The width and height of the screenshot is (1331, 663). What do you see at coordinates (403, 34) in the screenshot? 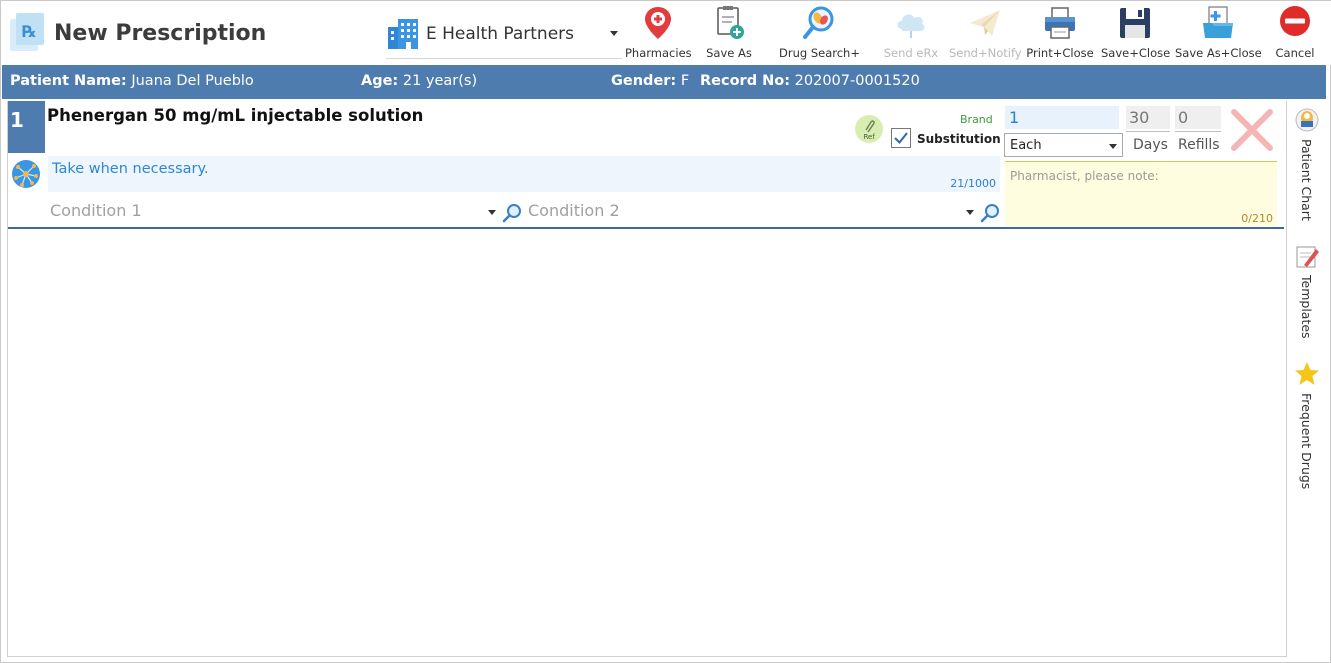
I see `building-icon` at bounding box center [403, 34].